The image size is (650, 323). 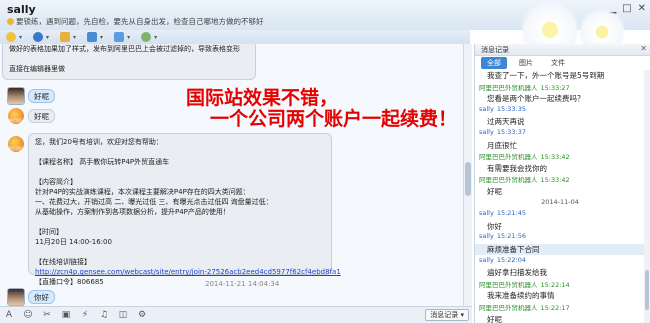 What do you see at coordinates (16, 120) in the screenshot?
I see `logo-text: 卓尼国际` at bounding box center [16, 120].